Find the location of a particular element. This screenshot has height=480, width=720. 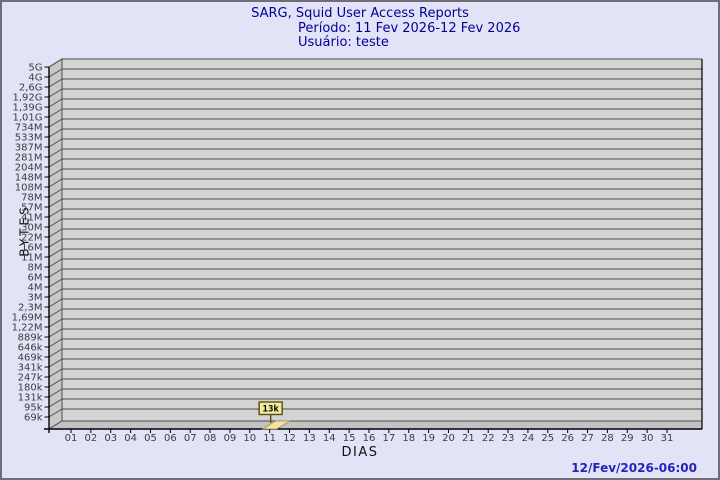

x-tick-label: 21 is located at coordinates (468, 438).